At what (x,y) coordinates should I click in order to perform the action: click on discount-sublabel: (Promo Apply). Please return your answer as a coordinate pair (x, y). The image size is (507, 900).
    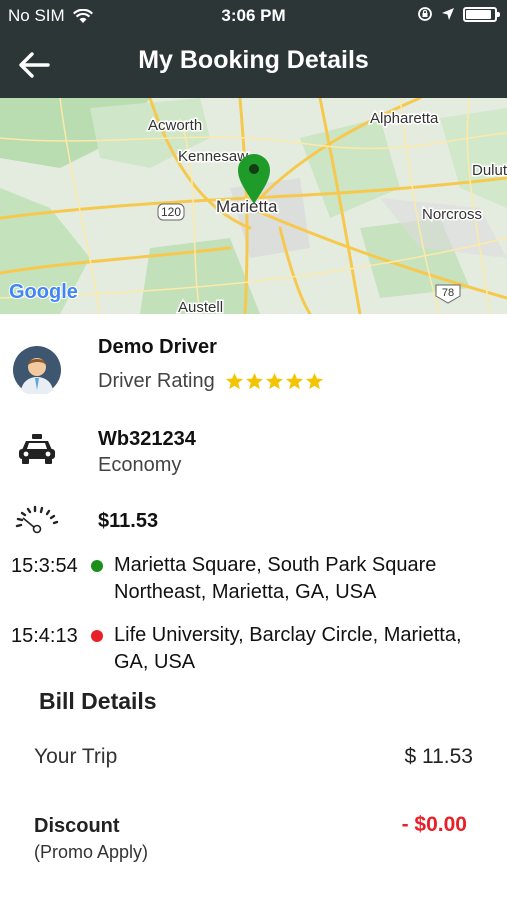
    Looking at the image, I should click on (91, 852).